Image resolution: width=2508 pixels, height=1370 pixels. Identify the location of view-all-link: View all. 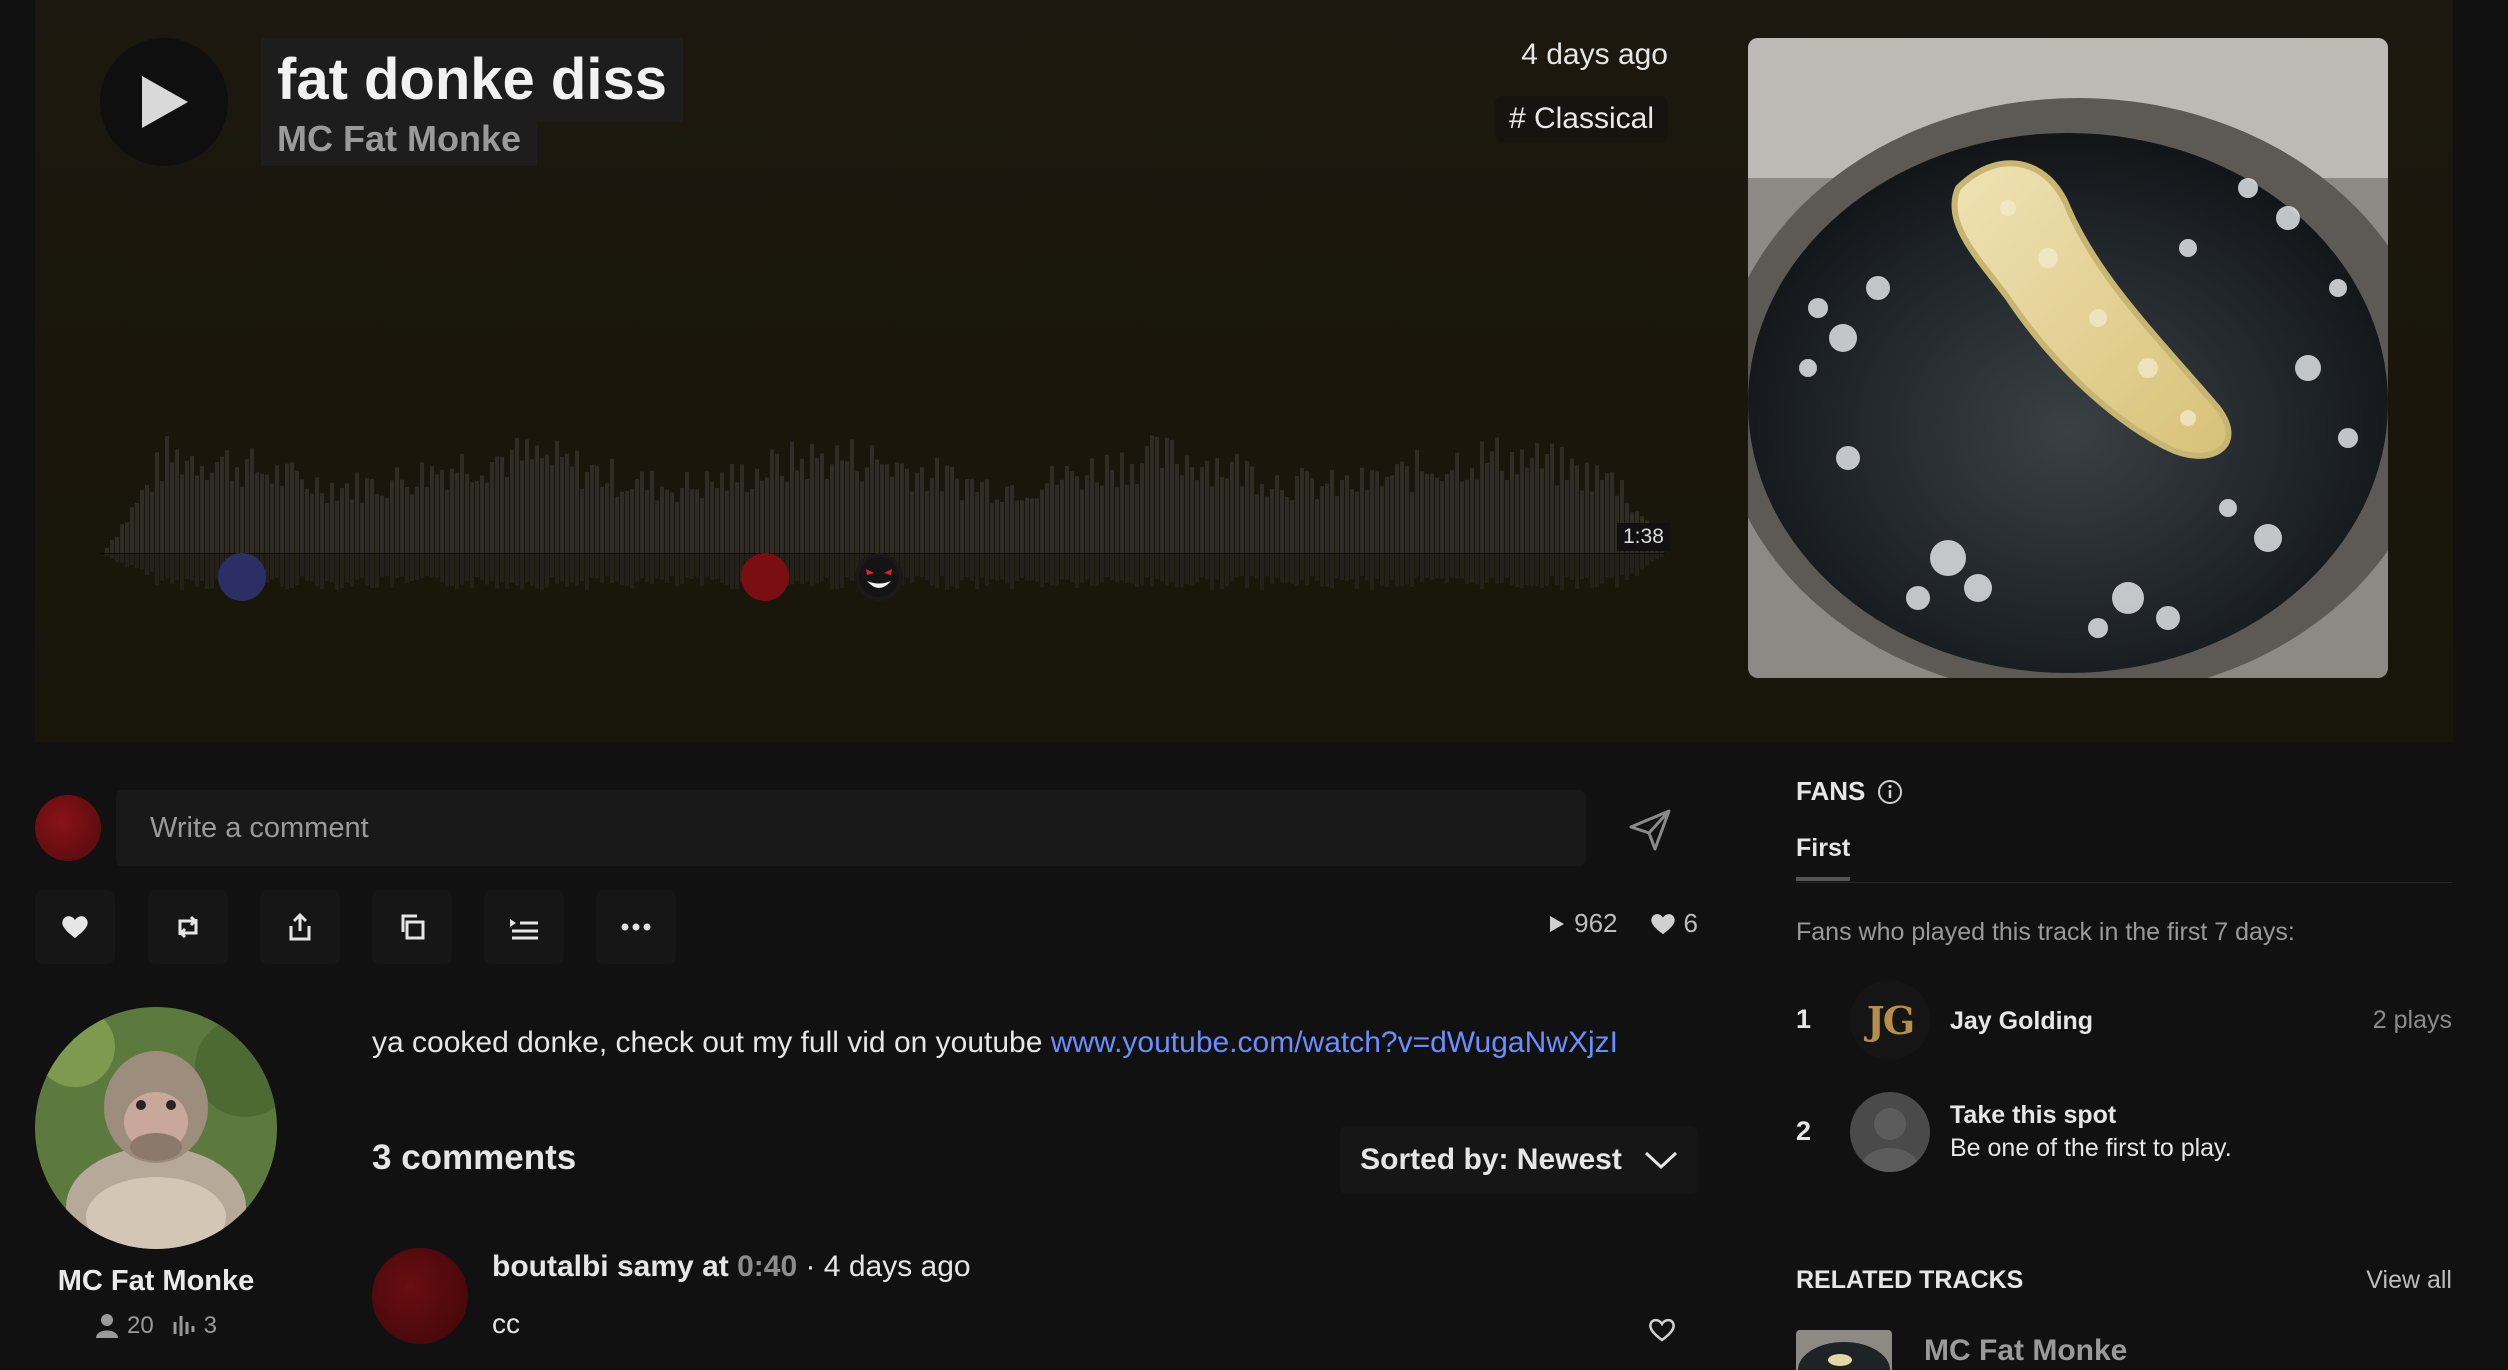
(2409, 1280).